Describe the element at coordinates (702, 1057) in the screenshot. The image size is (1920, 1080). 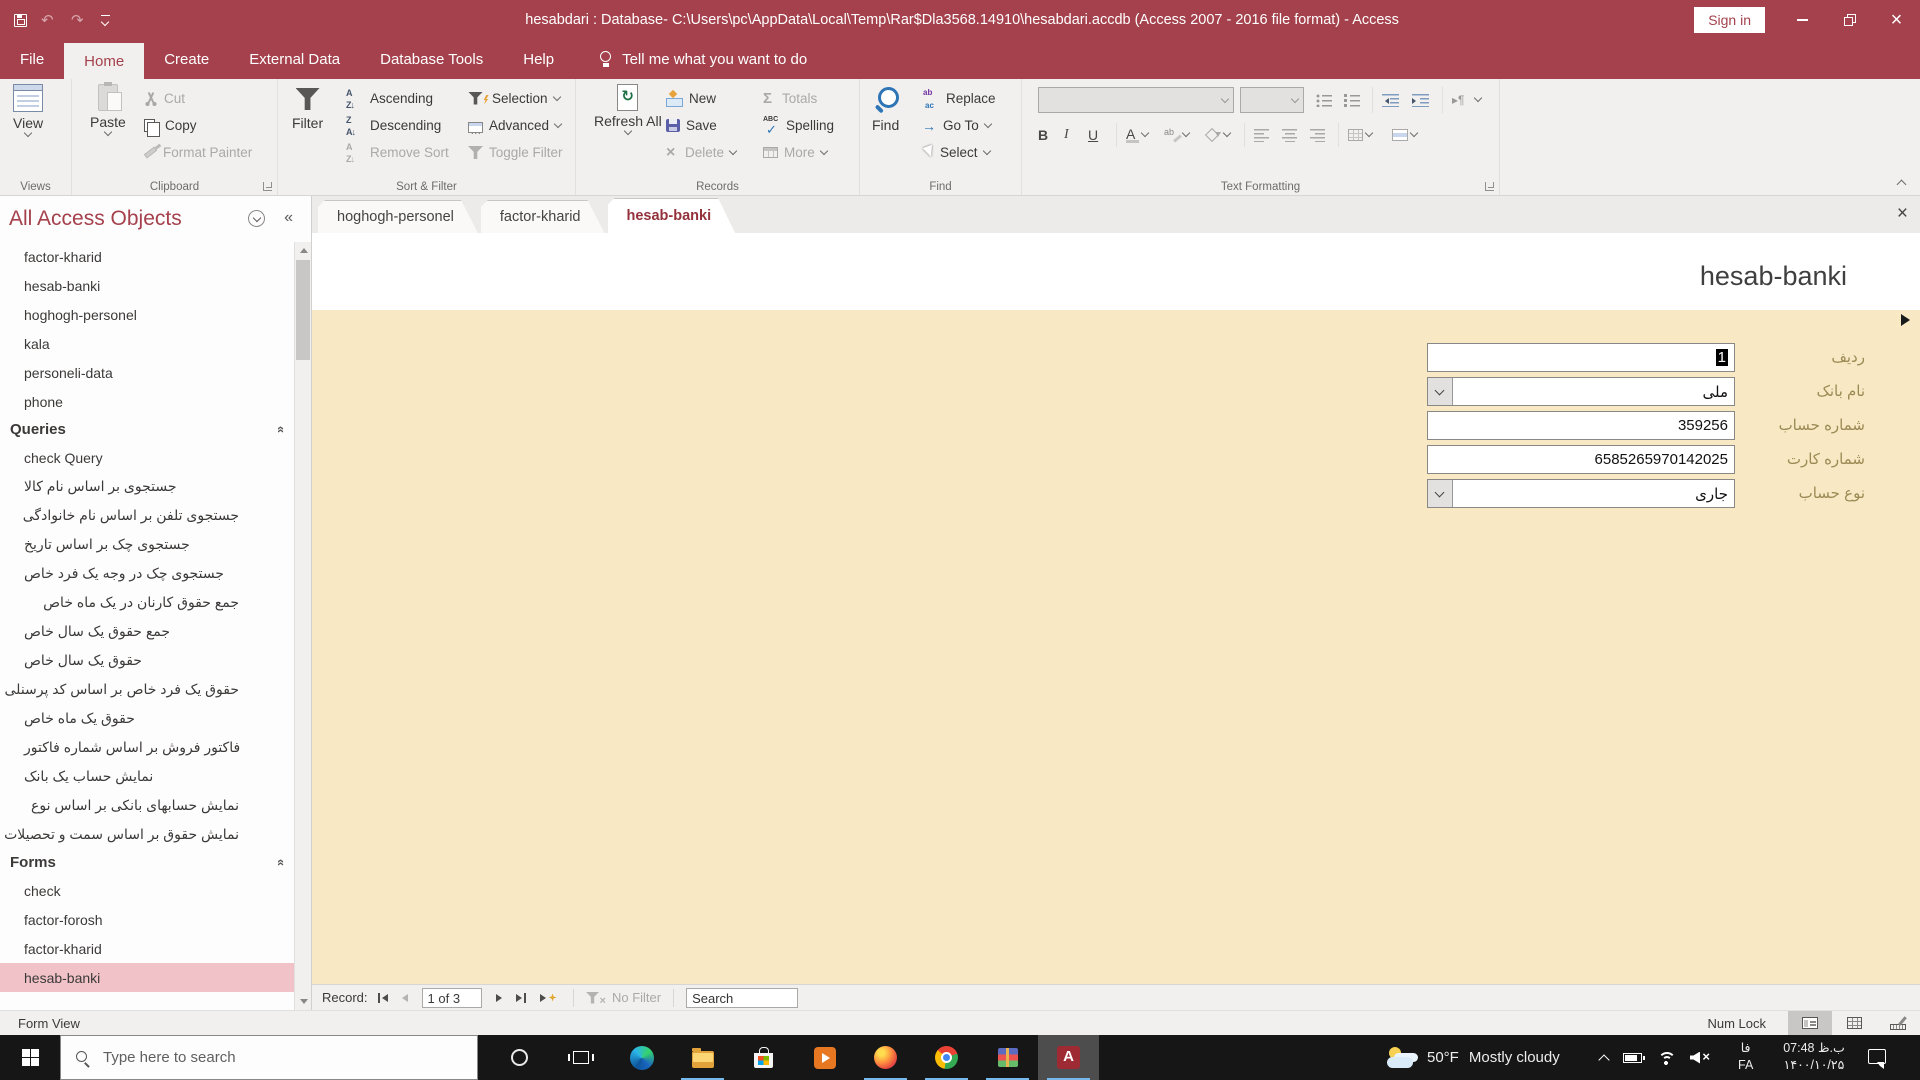
I see `file-explorer-button` at that location.